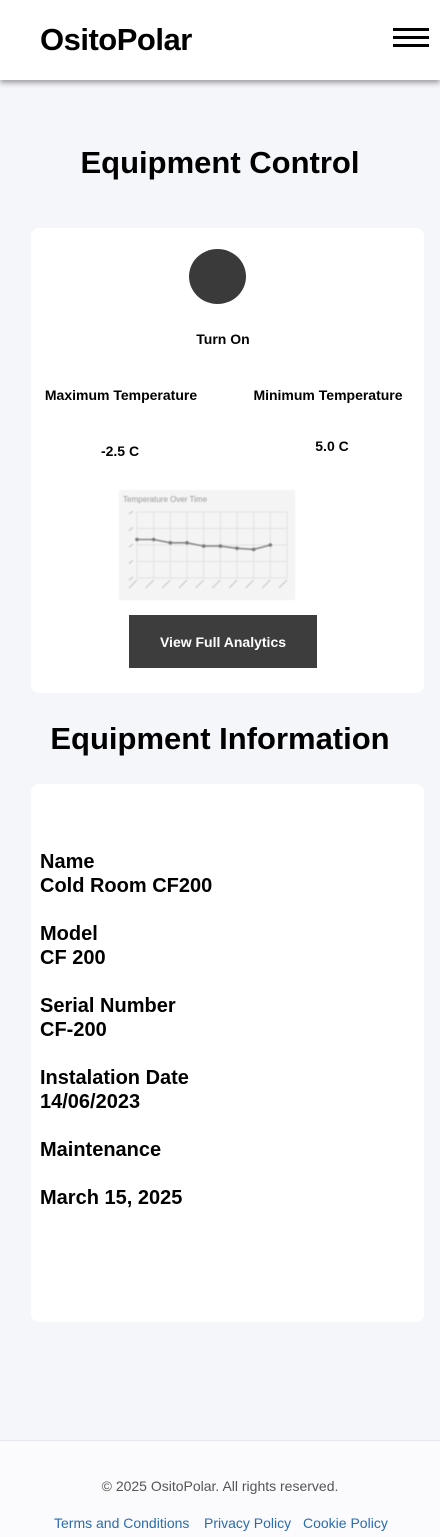 The width and height of the screenshot is (440, 1537). Describe the element at coordinates (217, 276) in the screenshot. I see `power-button` at that location.